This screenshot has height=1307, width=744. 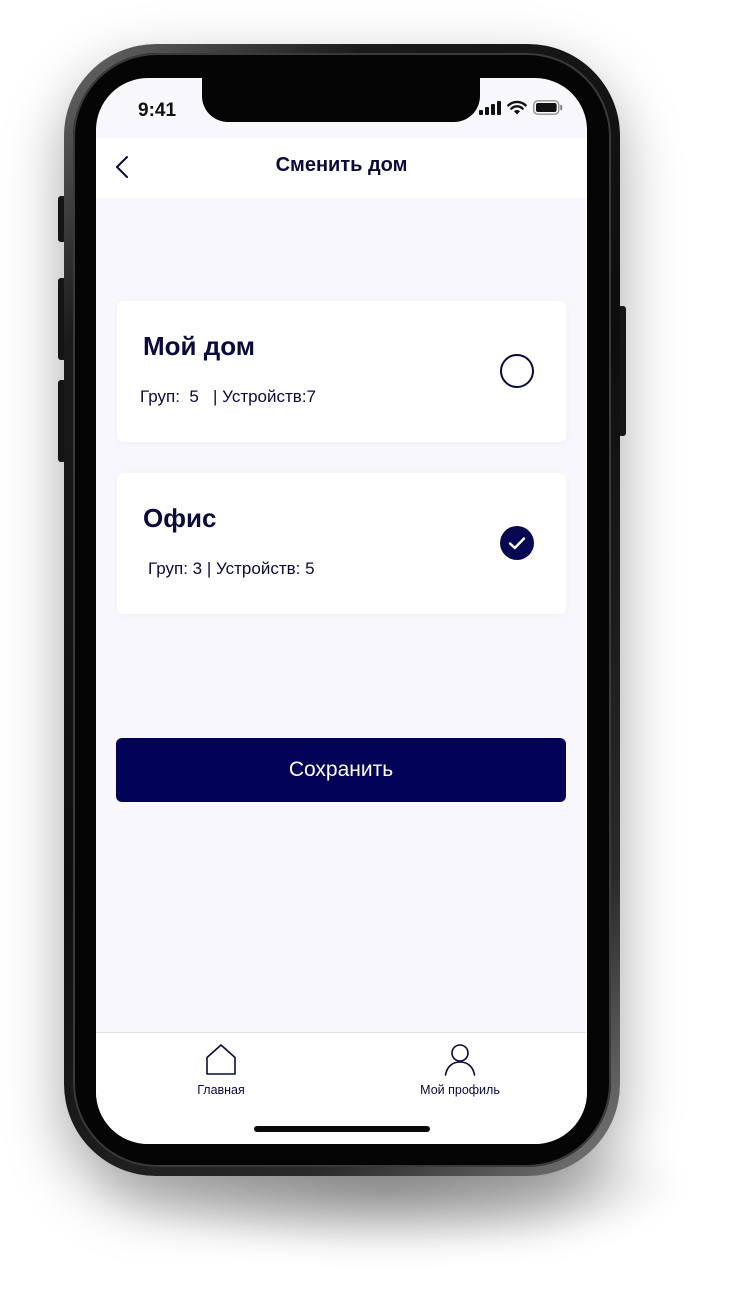 I want to click on save-button: Сохранить, so click(x=341, y=770).